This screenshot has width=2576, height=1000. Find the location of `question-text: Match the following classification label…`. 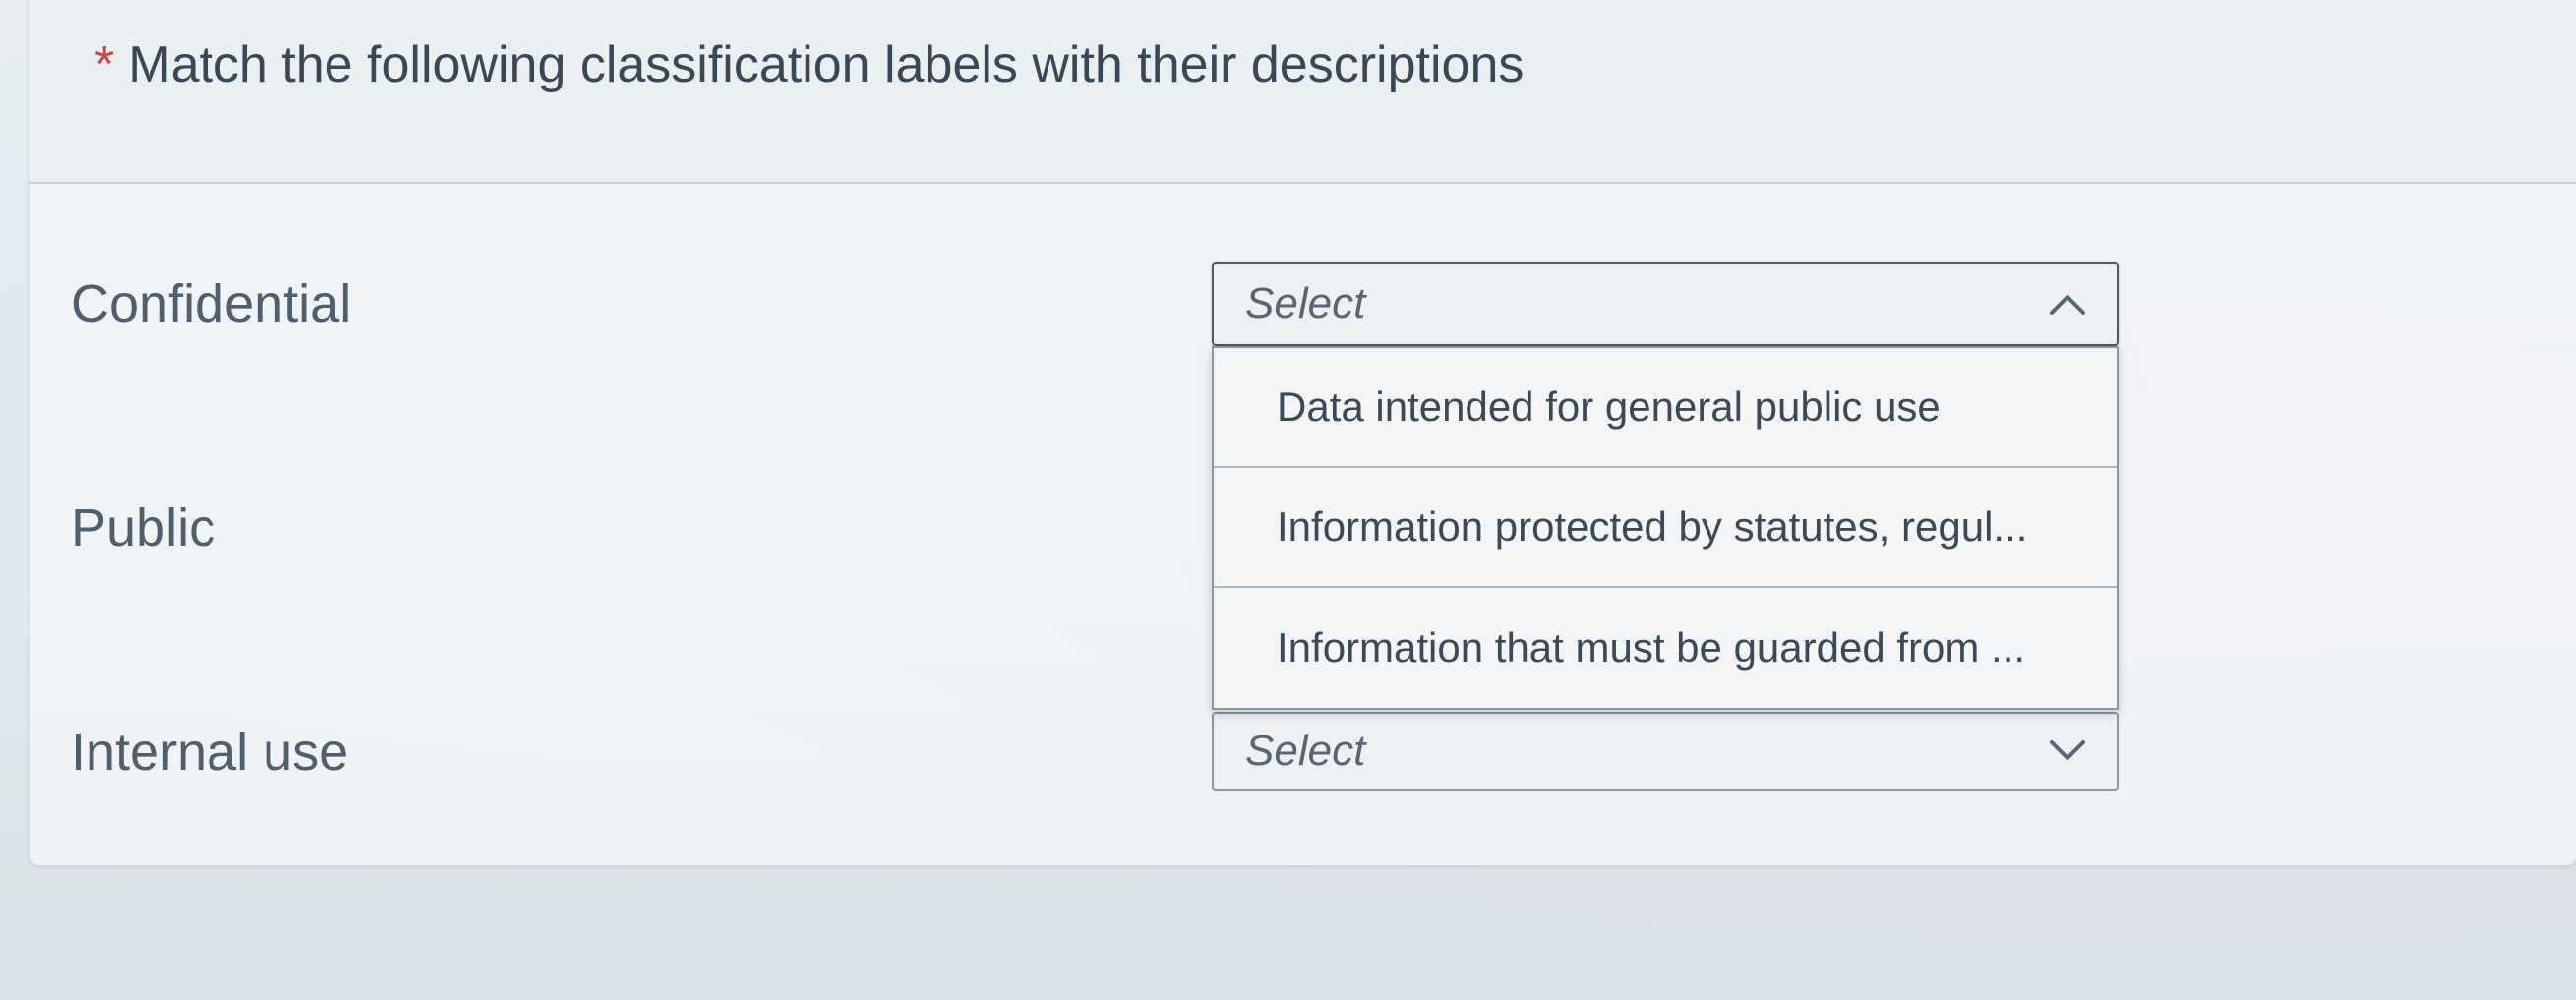

question-text: Match the following classification label… is located at coordinates (826, 64).